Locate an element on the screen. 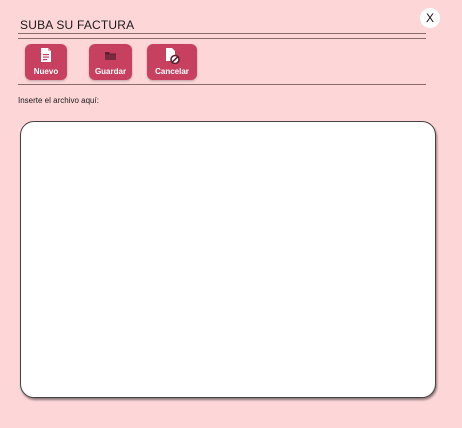  new-button: Nuevo is located at coordinates (46, 62).